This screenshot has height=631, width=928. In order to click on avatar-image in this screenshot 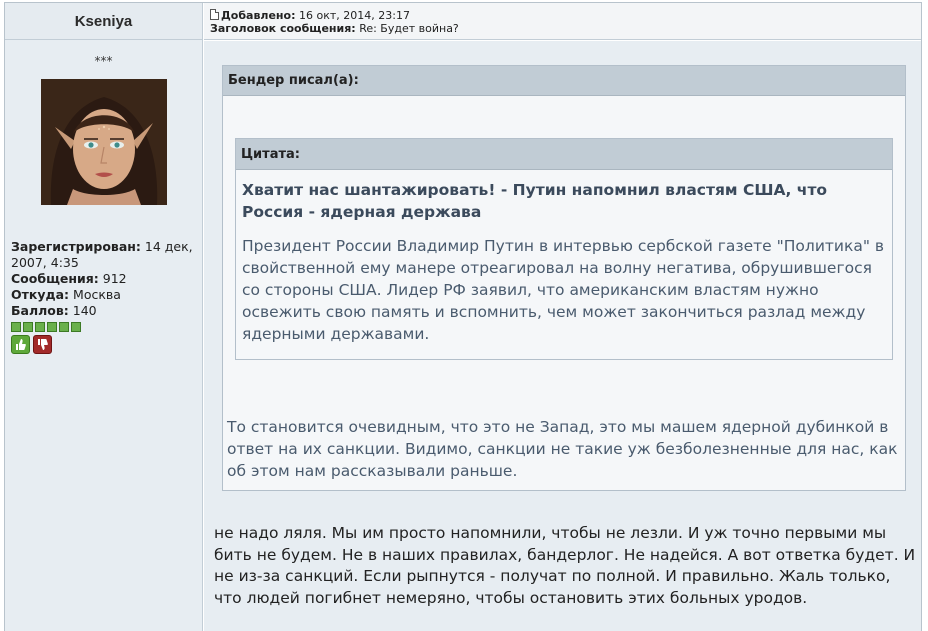, I will do `click(104, 142)`.